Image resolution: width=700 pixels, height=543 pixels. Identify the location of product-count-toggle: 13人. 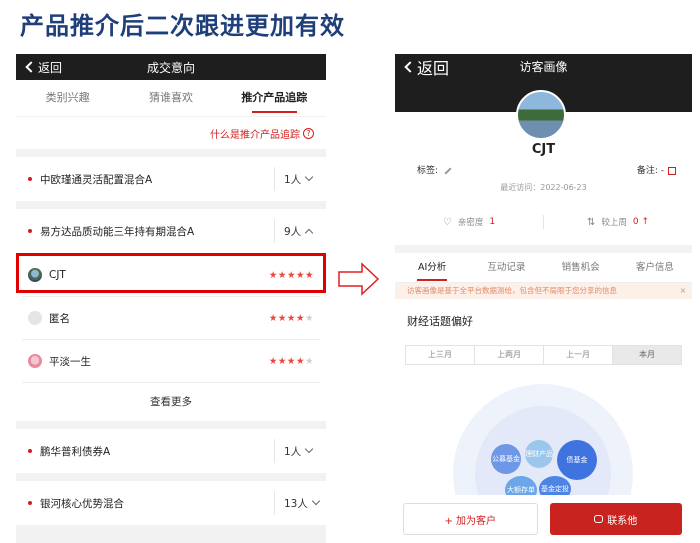
(300, 503).